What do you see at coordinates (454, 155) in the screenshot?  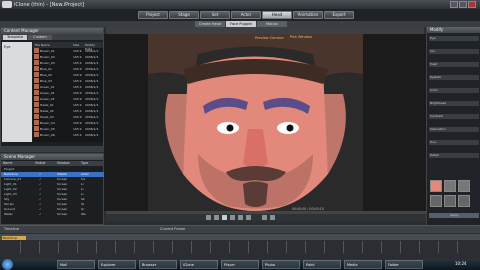 I see `modify-setting-row: Detail` at bounding box center [454, 155].